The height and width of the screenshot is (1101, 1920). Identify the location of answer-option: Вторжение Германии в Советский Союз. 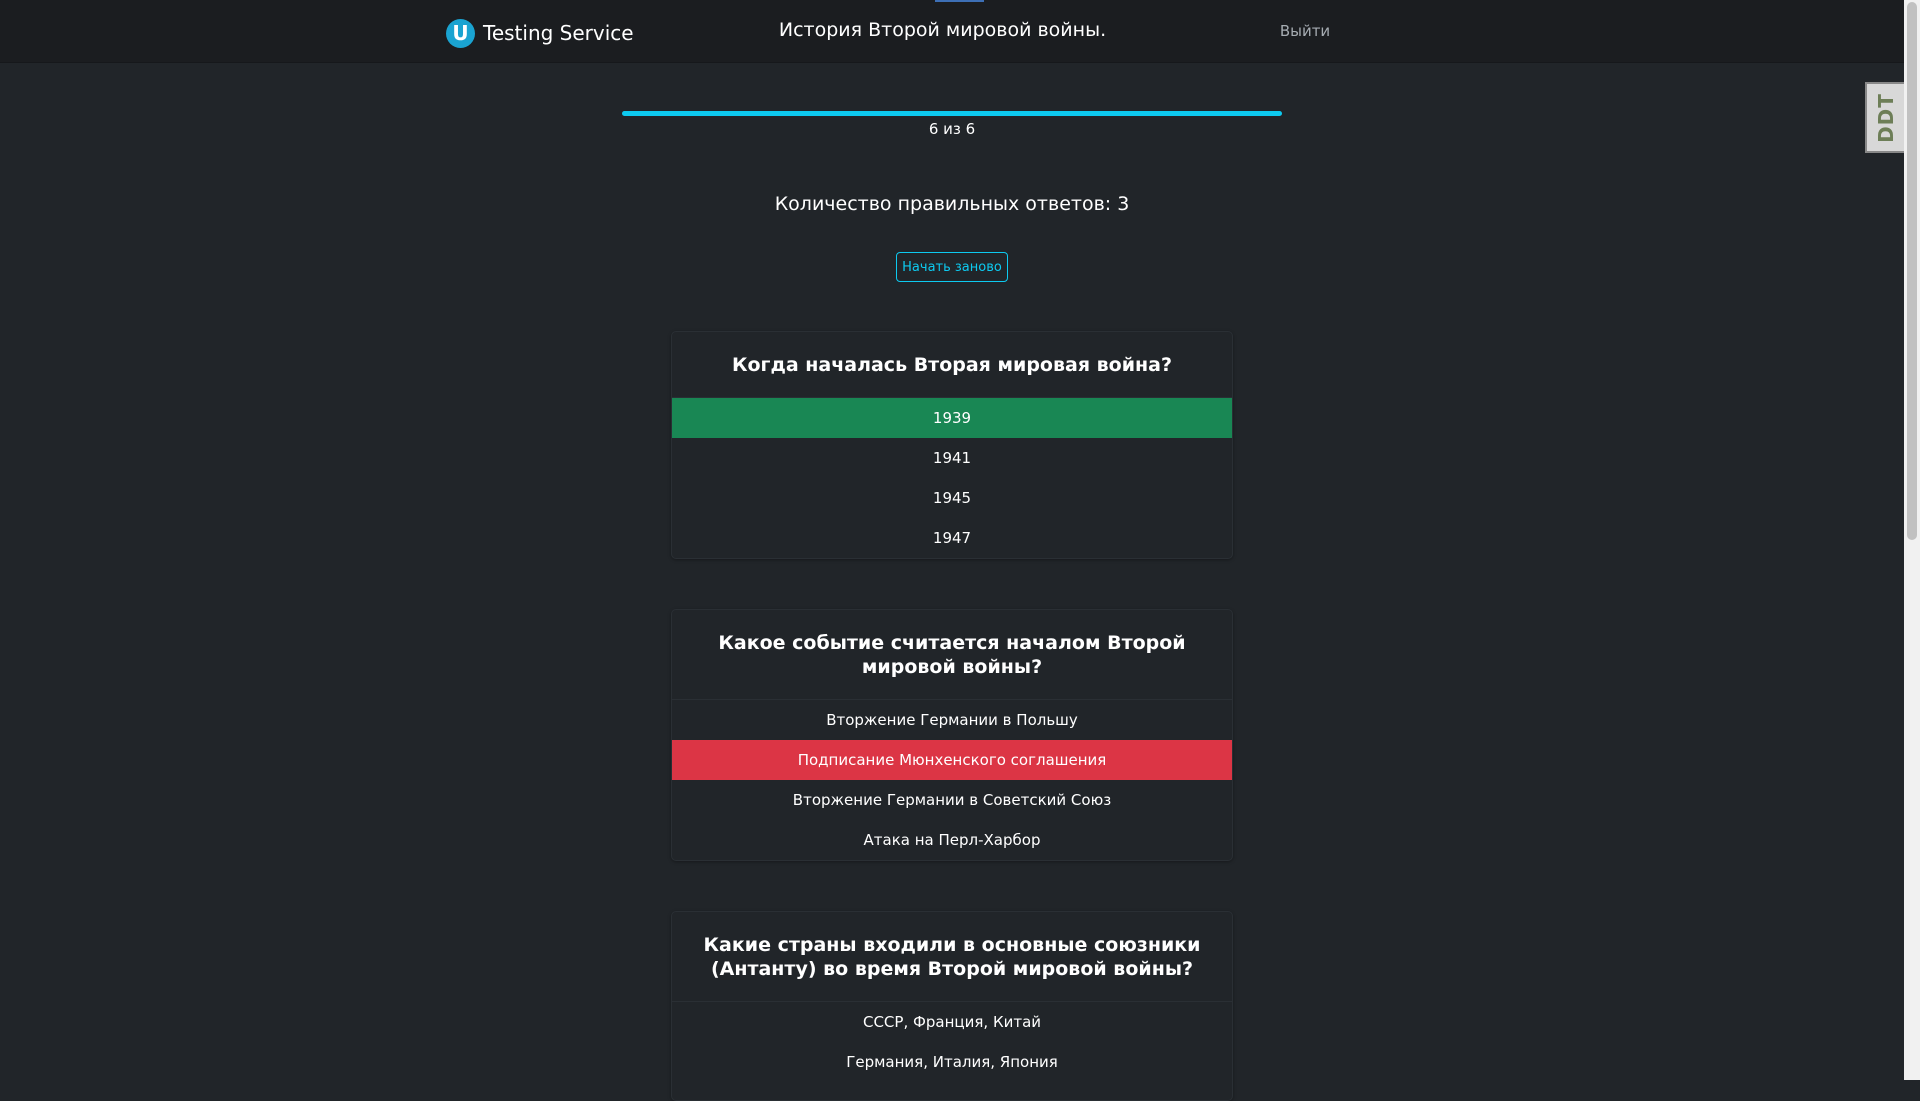
(952, 800).